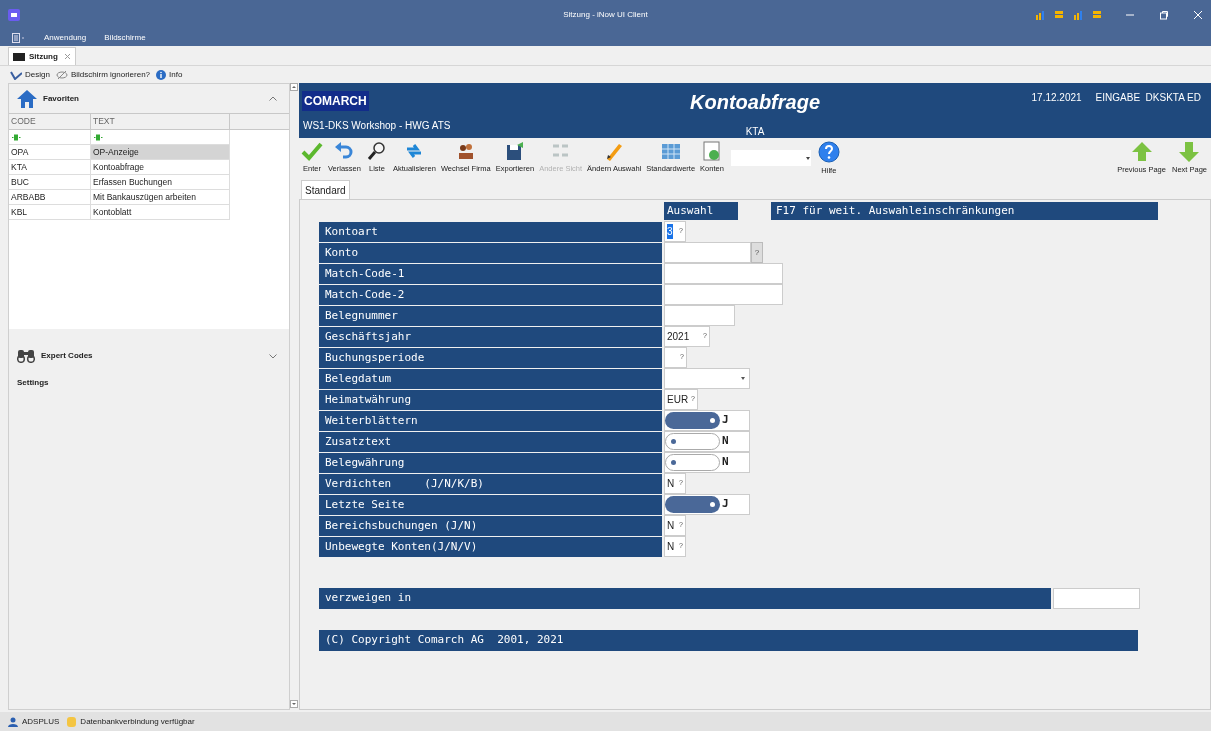  I want to click on help-icon, so click(828, 152).